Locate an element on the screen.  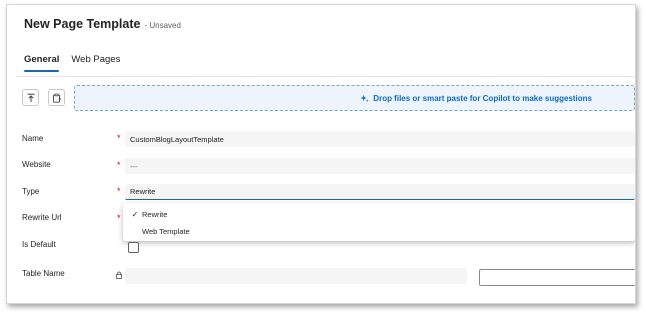
lock-icon is located at coordinates (119, 275).